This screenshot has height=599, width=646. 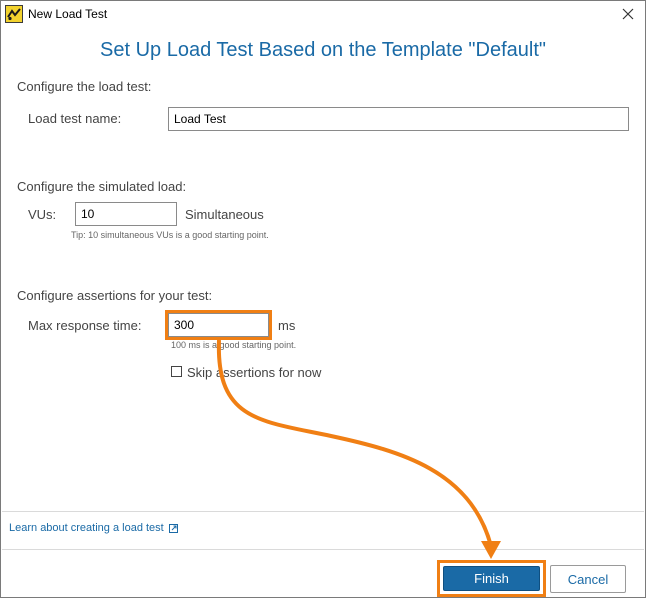 What do you see at coordinates (588, 579) in the screenshot?
I see `cancel-button: Cancel` at bounding box center [588, 579].